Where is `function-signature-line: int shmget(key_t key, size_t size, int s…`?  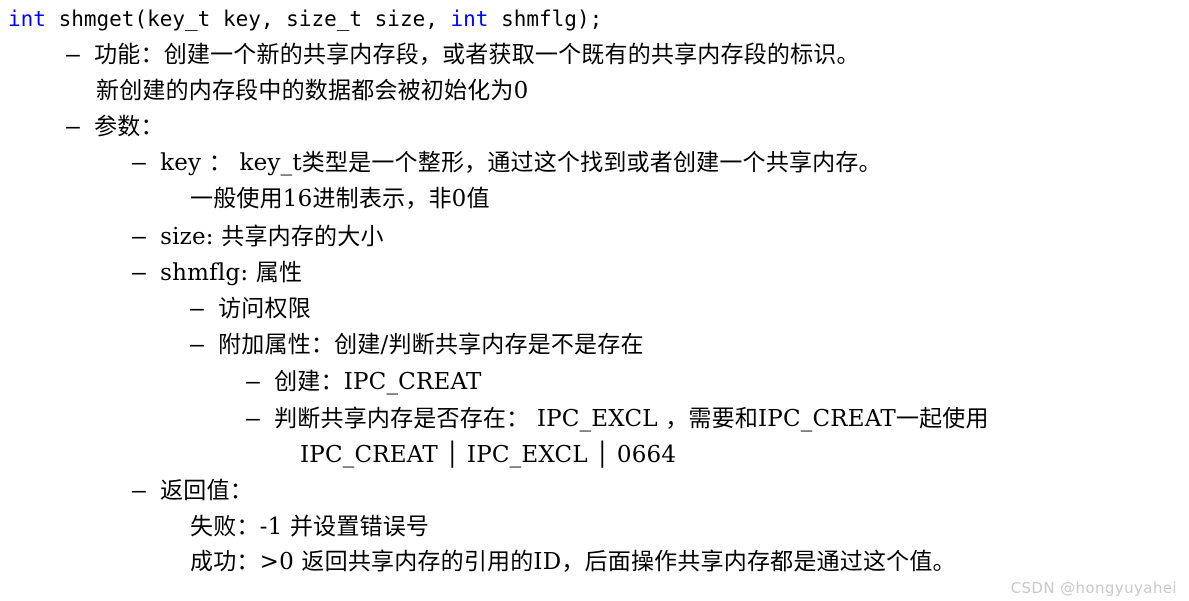 function-signature-line: int shmget(key_t key, size_t size, int s… is located at coordinates (305, 19).